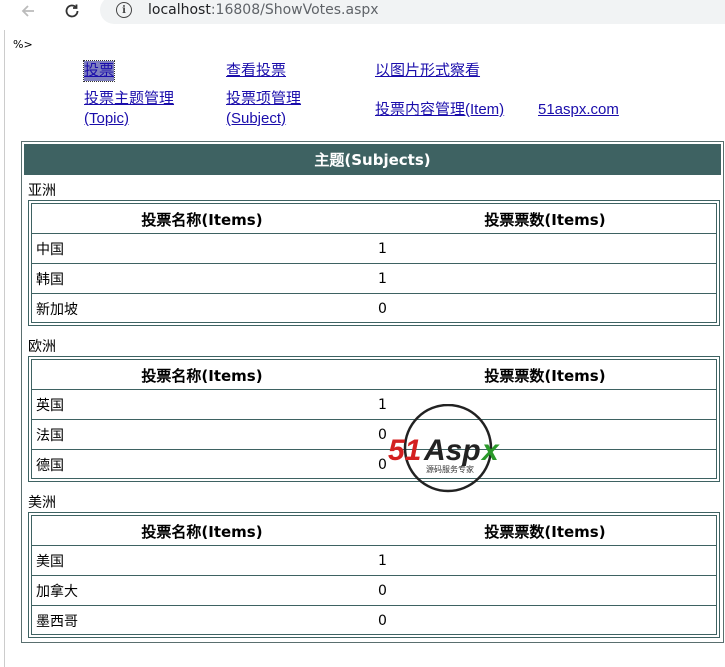 Image resolution: width=725 pixels, height=667 pixels. Describe the element at coordinates (374, 591) in the screenshot. I see `table-row: 加拿大 0` at that location.